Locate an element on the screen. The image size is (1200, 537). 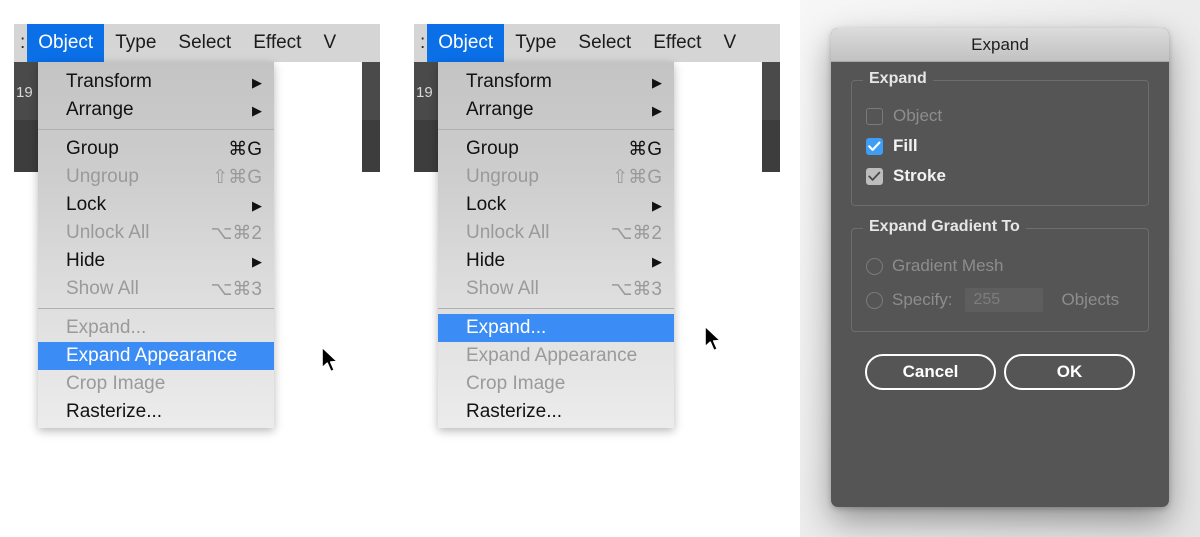
menu-item-arrange-b: Arrange ▶ is located at coordinates (556, 110).